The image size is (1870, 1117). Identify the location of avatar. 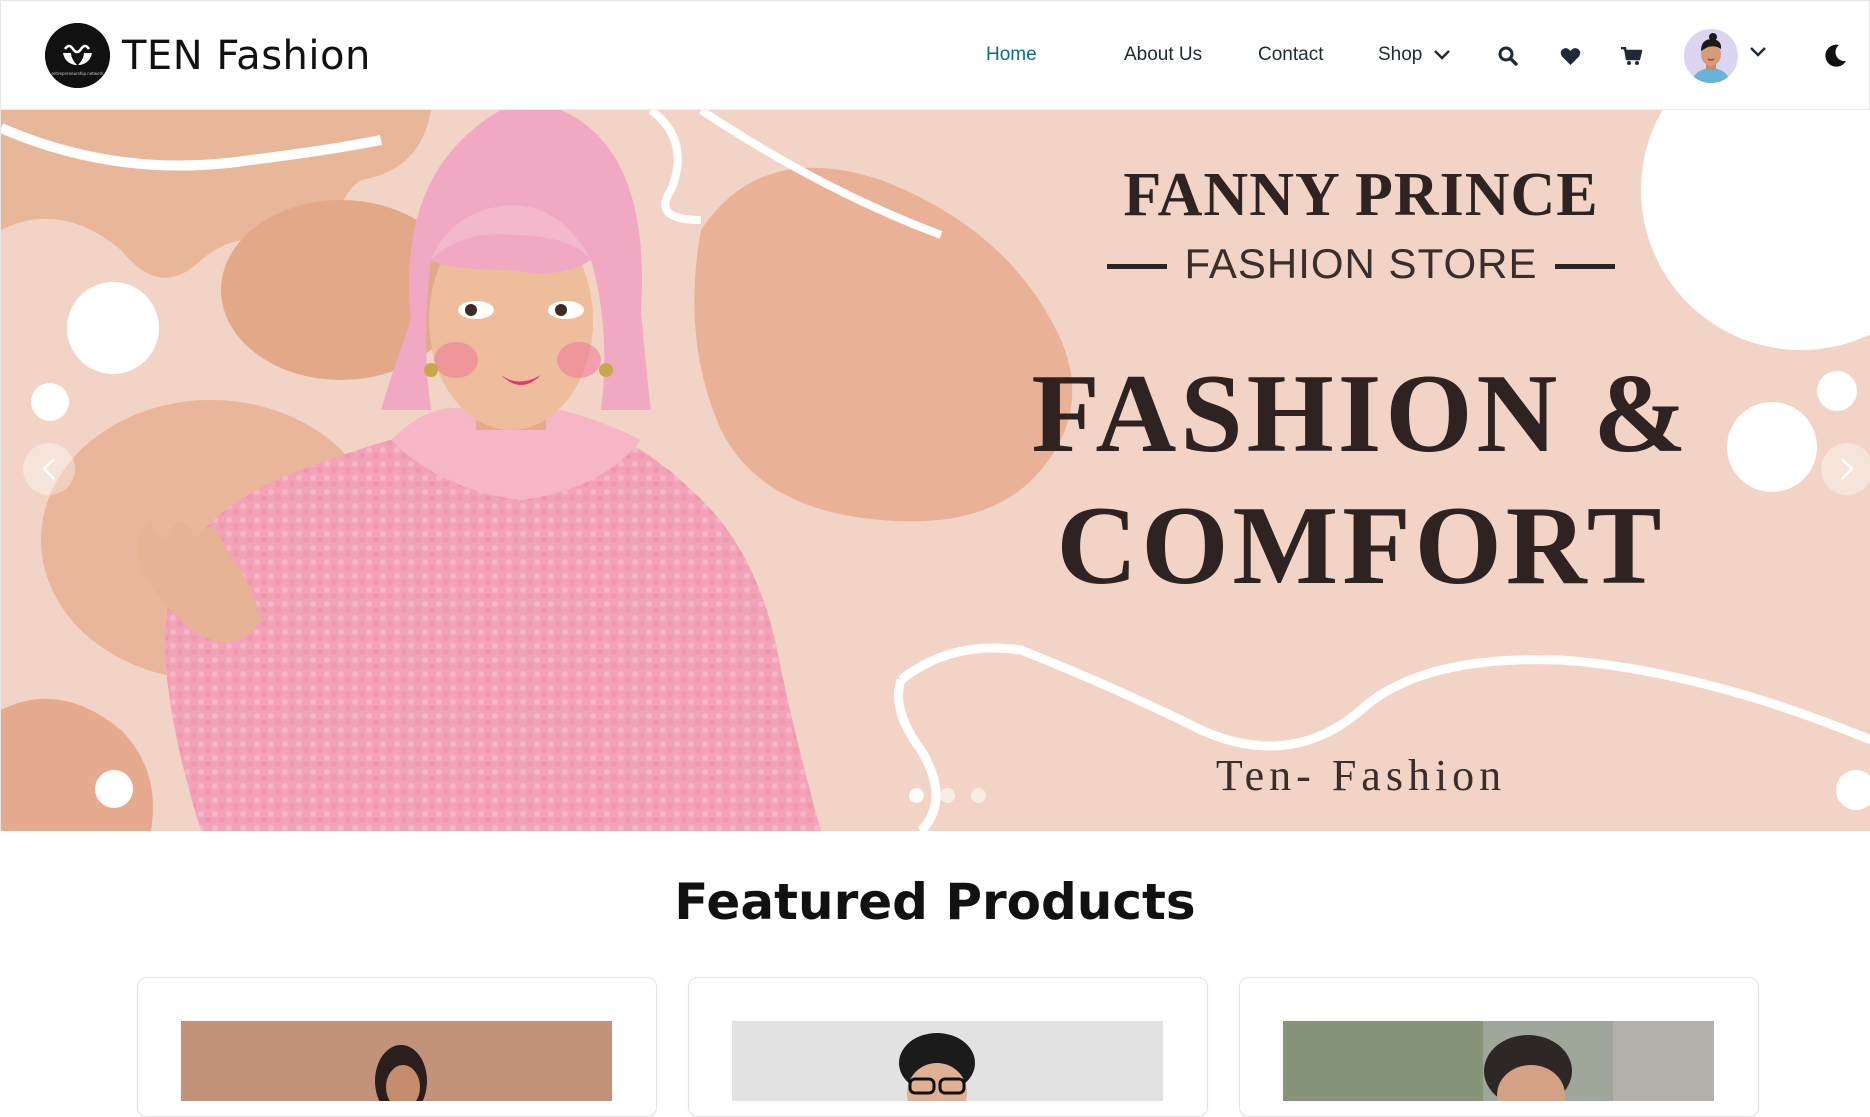
(1711, 56).